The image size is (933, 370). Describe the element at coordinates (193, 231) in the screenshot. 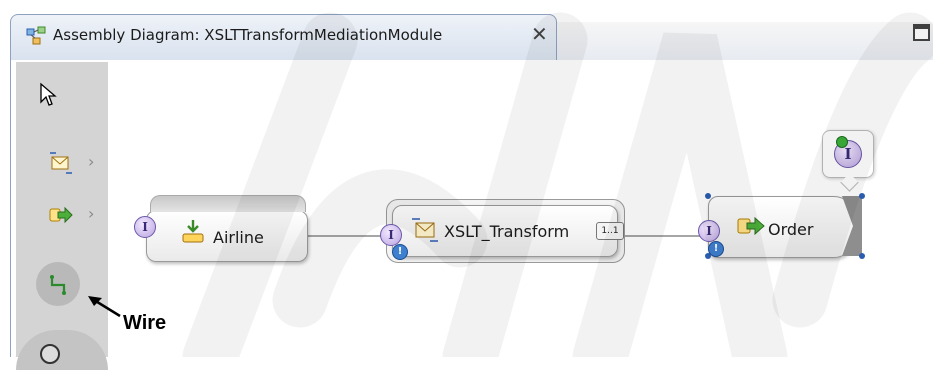

I see `export-icon` at that location.